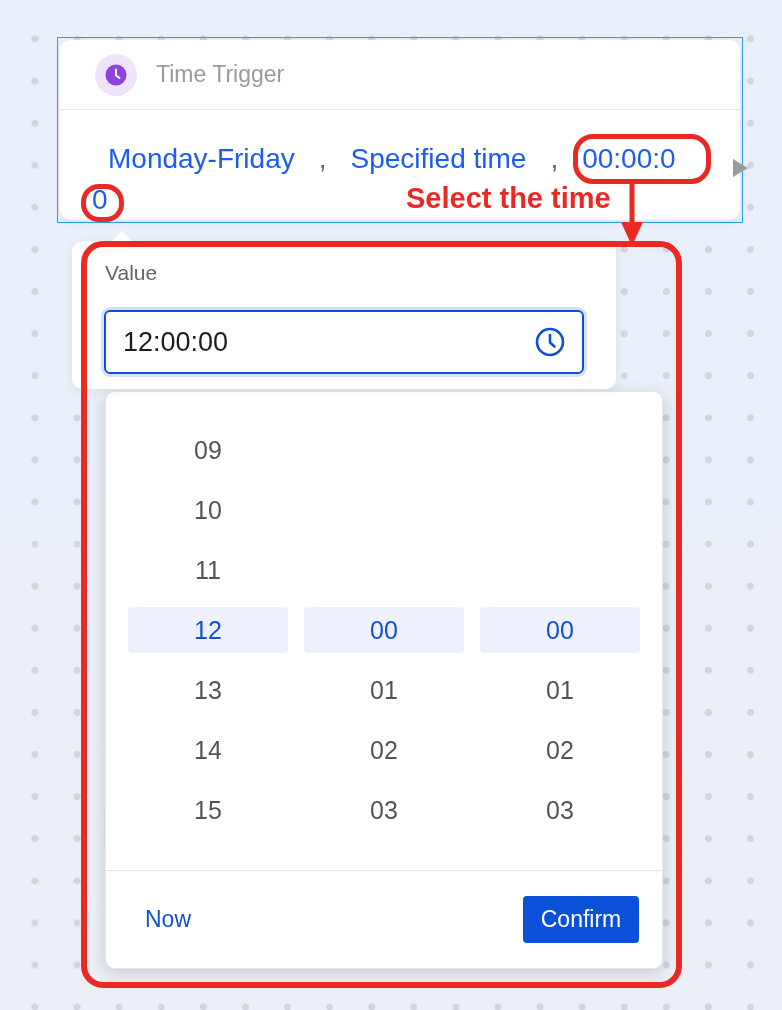 Image resolution: width=782 pixels, height=1010 pixels. What do you see at coordinates (740, 168) in the screenshot?
I see `caret-right-icon` at bounding box center [740, 168].